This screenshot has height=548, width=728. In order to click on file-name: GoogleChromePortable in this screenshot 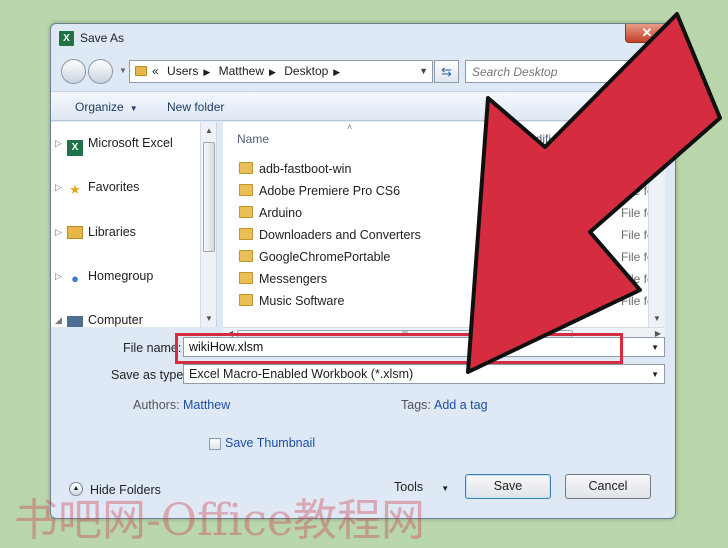, I will do `click(325, 257)`.